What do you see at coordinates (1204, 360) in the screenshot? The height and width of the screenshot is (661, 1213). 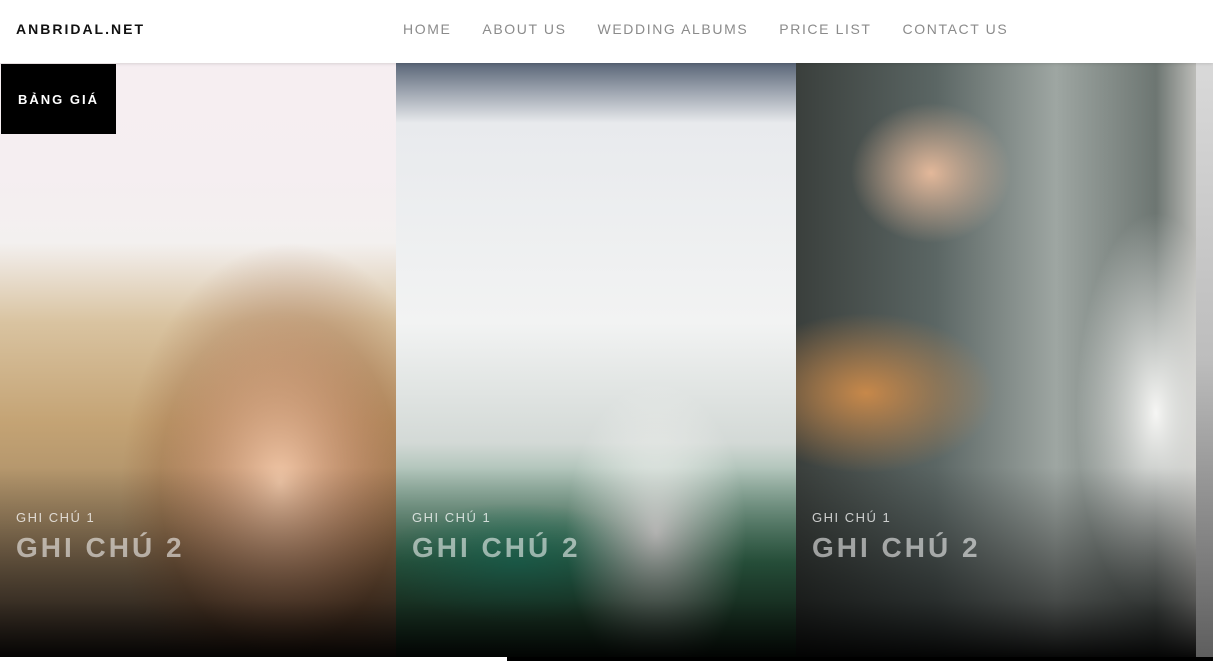 I see `gallery-panel-partial` at bounding box center [1204, 360].